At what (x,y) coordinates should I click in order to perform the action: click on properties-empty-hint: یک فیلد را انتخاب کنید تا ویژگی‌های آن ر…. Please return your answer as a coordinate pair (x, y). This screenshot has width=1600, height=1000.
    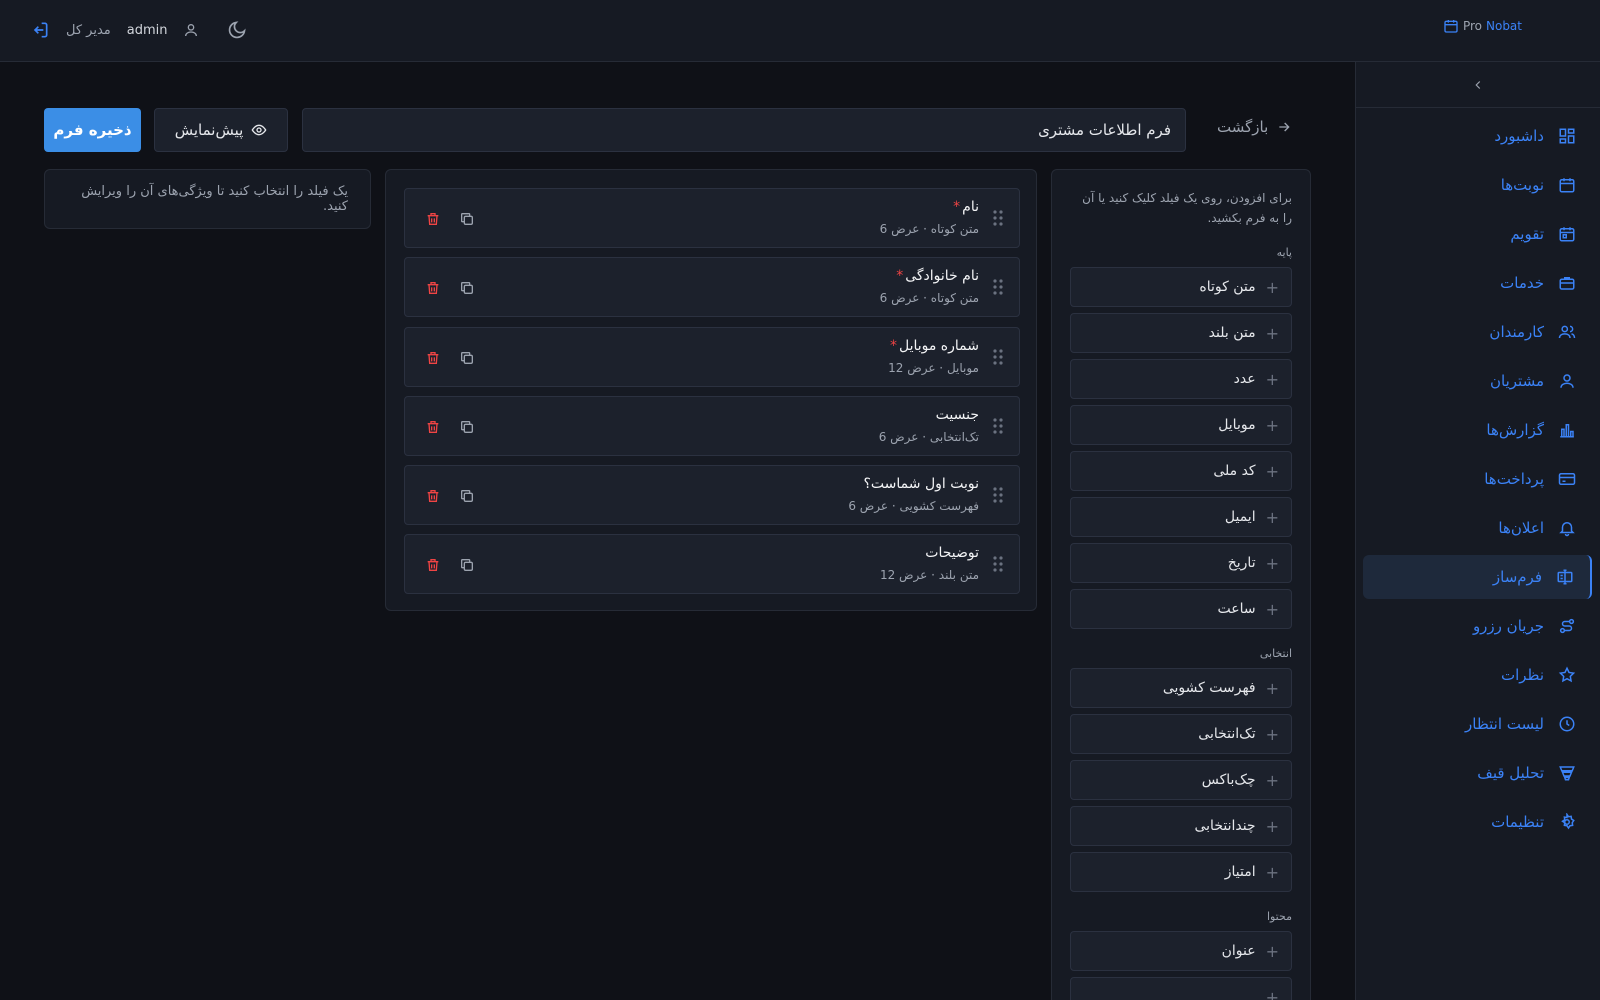
    Looking at the image, I should click on (214, 199).